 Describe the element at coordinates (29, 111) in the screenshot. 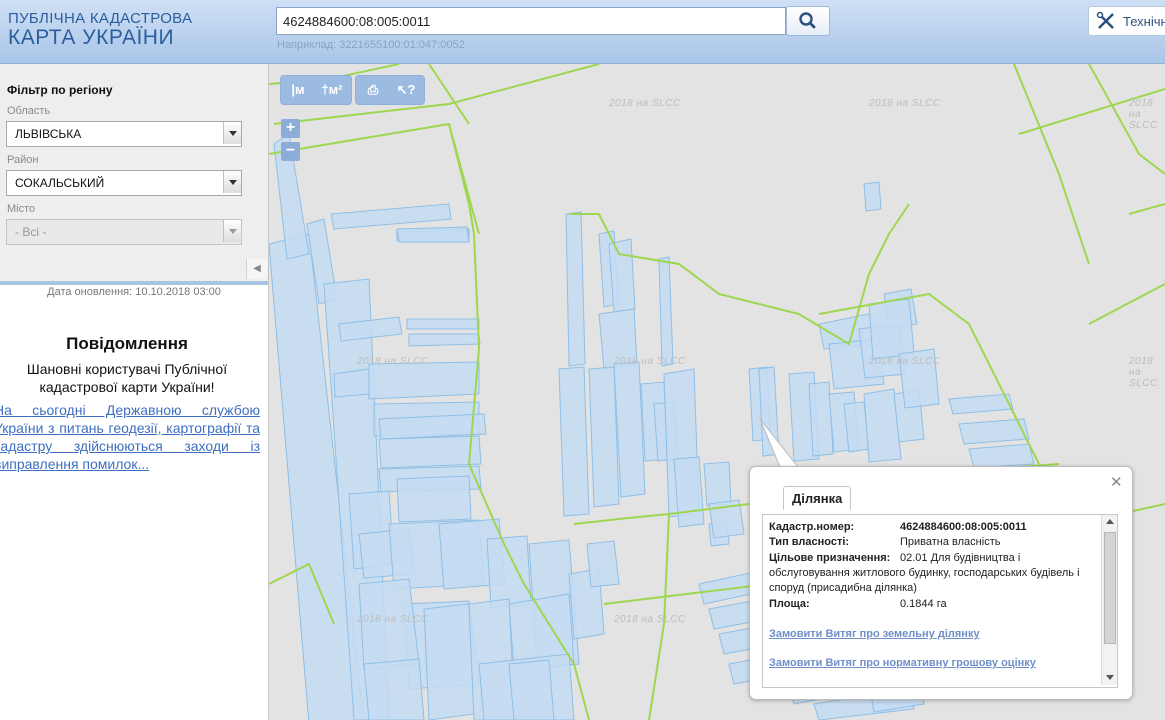

I see `oblast-label: Область` at that location.